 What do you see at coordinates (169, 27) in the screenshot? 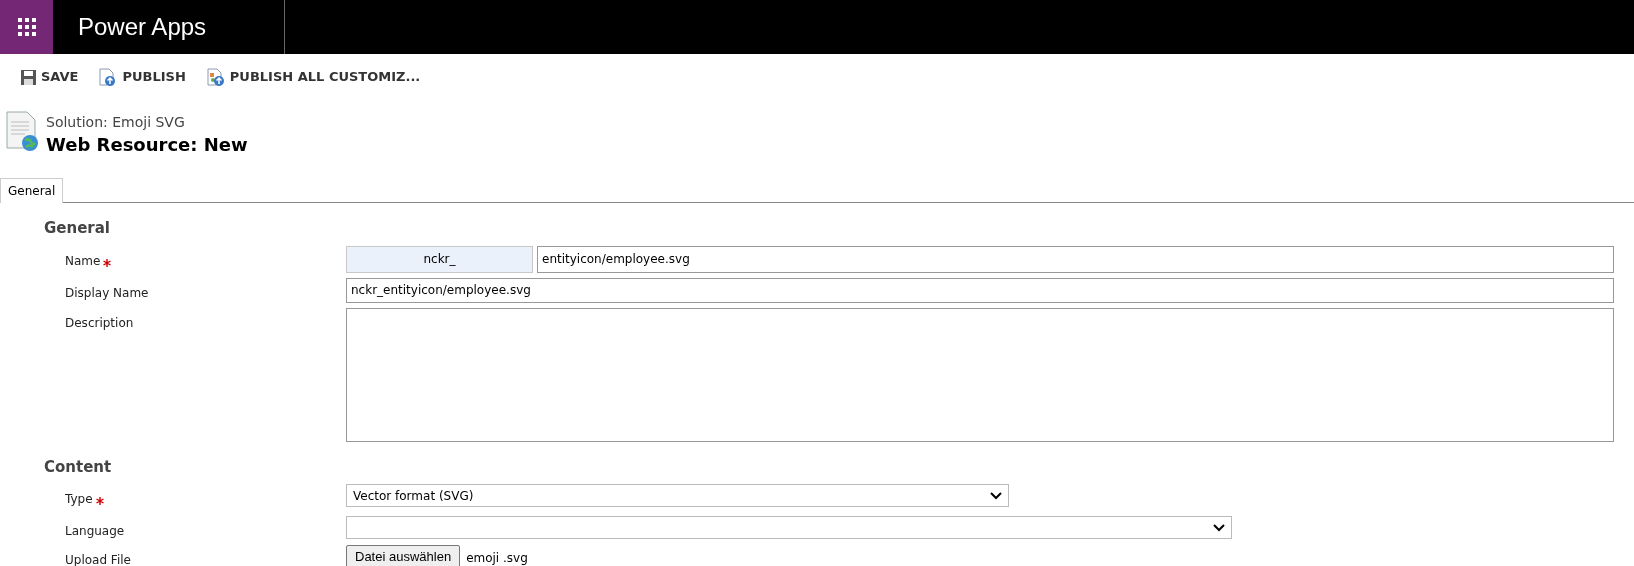
I see `app-title: Power Apps` at bounding box center [169, 27].